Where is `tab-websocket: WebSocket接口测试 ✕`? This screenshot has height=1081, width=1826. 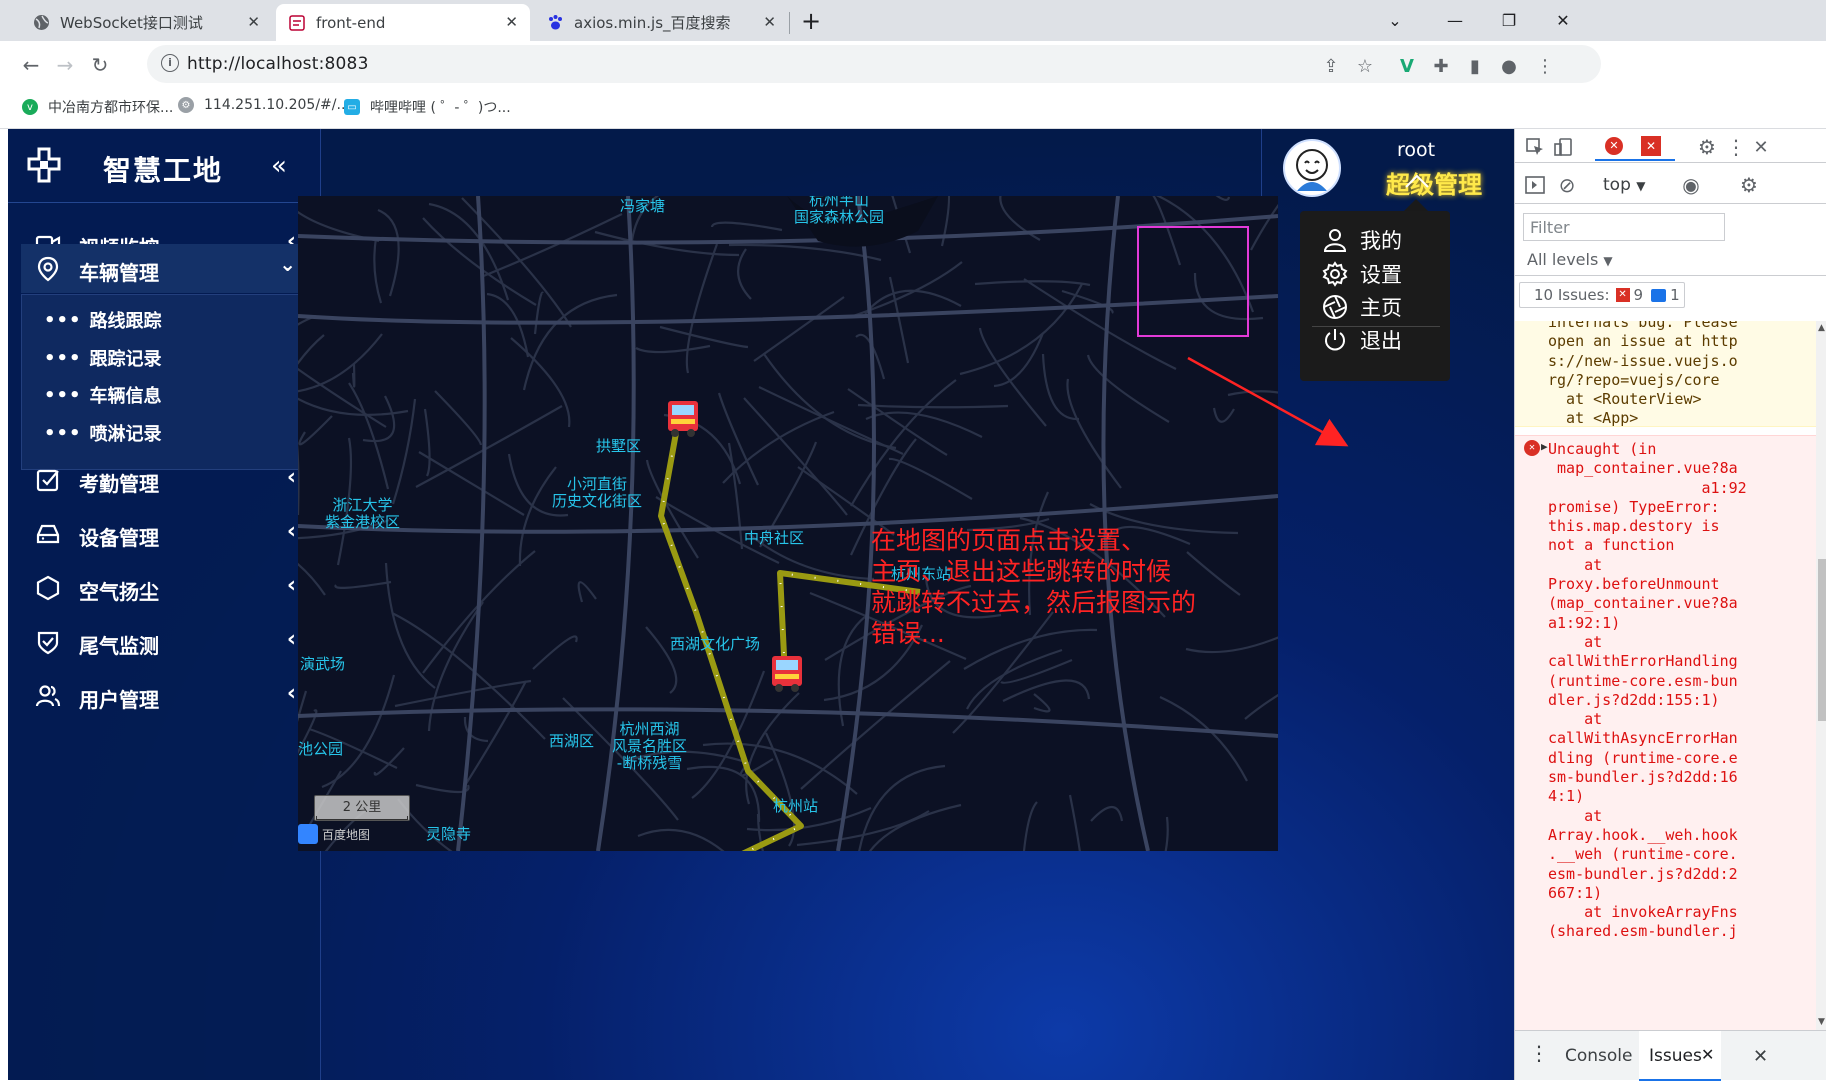
tab-websocket: WebSocket接口测试 ✕ is located at coordinates (146, 22).